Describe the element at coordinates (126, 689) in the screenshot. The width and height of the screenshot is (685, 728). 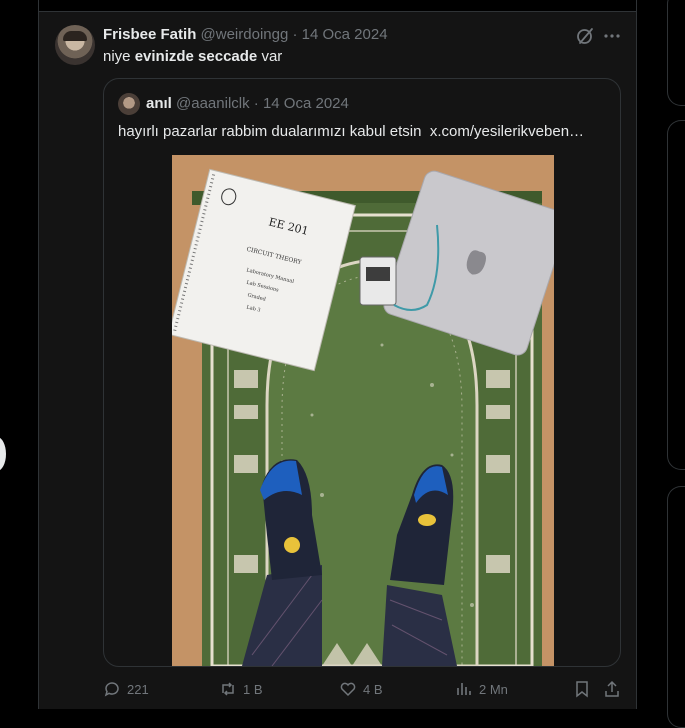
I see `reply-button: 221` at that location.